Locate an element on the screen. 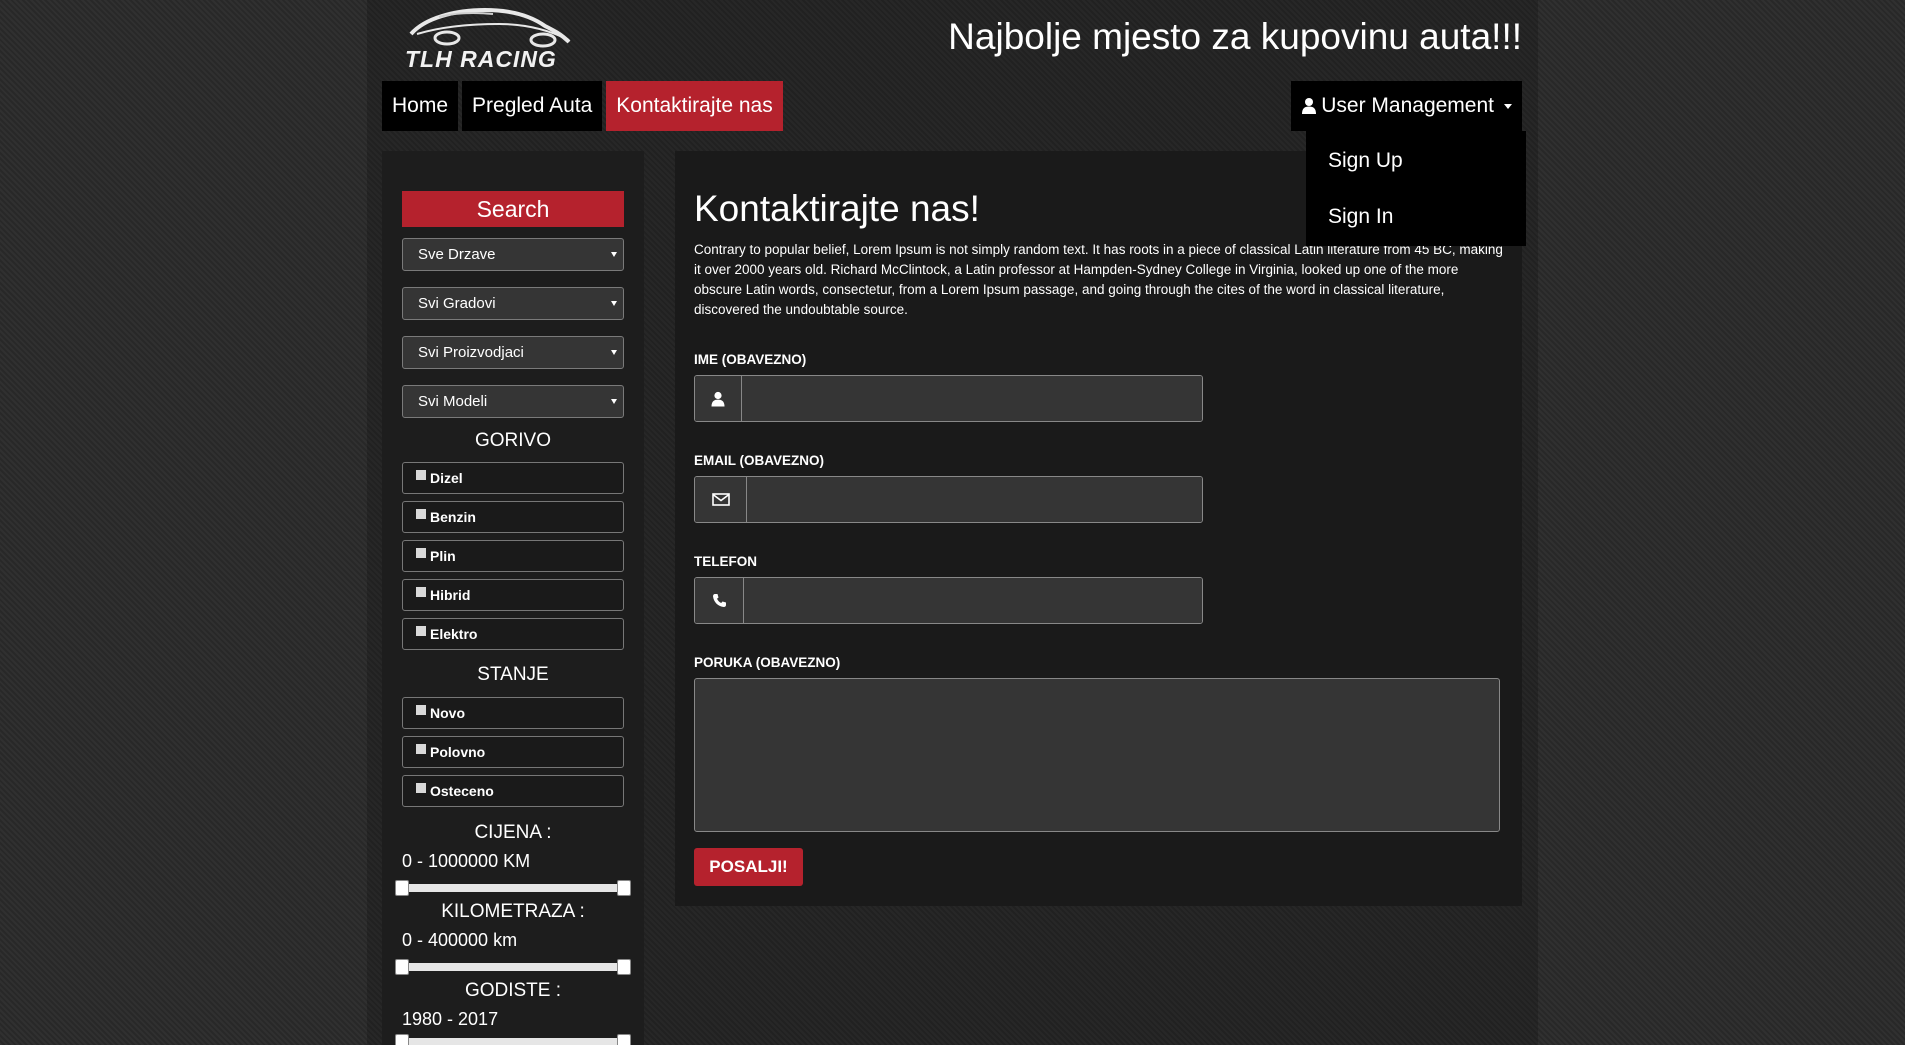 This screenshot has width=1905, height=1045. nav-home: Home is located at coordinates (420, 106).